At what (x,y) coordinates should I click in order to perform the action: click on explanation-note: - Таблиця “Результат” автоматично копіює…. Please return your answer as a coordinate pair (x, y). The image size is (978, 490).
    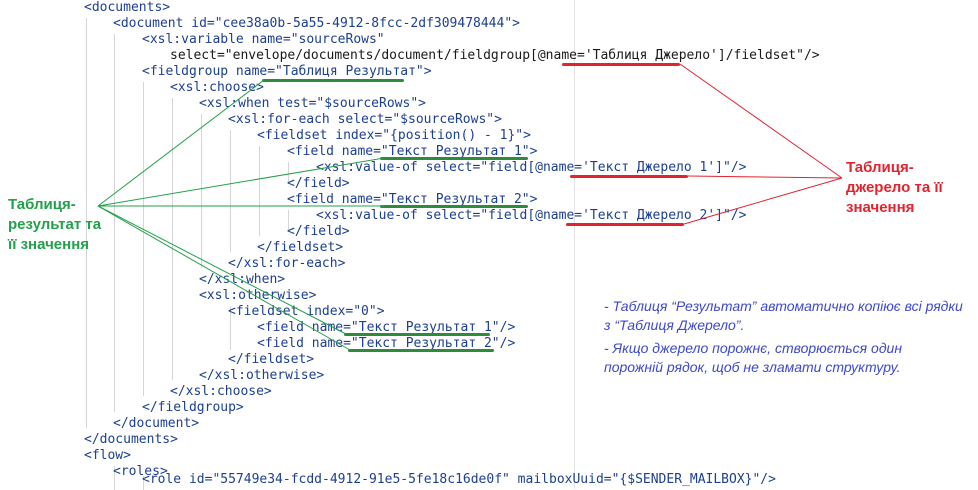
    Looking at the image, I should click on (784, 337).